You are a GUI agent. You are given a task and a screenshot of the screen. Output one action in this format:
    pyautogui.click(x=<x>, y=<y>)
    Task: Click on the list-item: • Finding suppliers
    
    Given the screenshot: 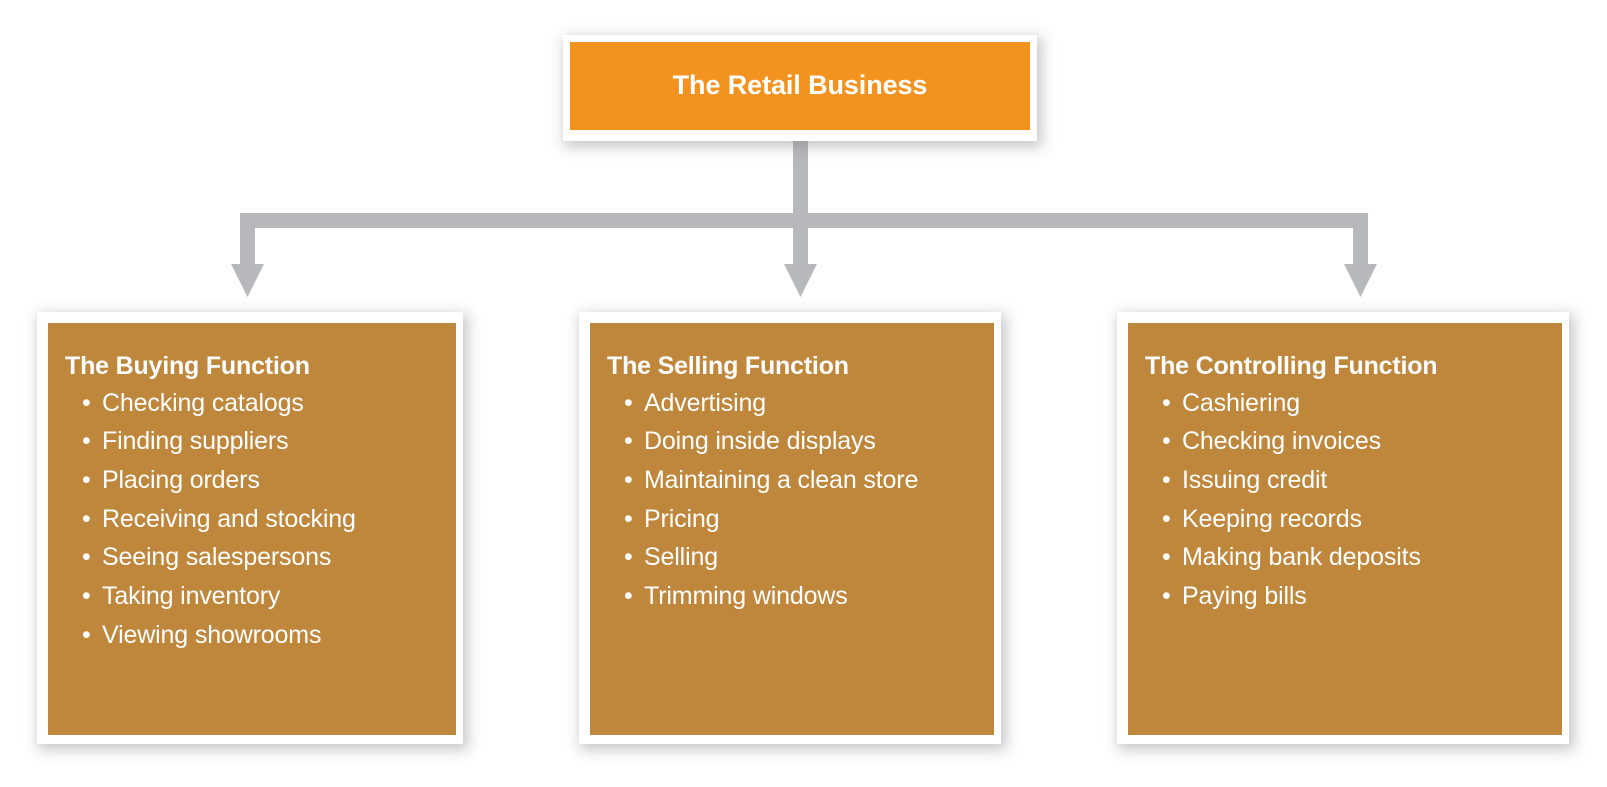 What is the action you would take?
    pyautogui.click(x=262, y=441)
    